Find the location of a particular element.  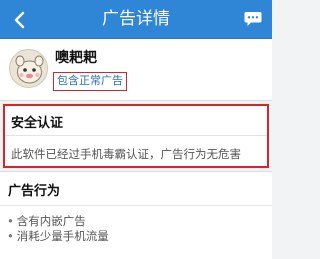

list-item: • 消耗少量手机流量 is located at coordinates (58, 236).